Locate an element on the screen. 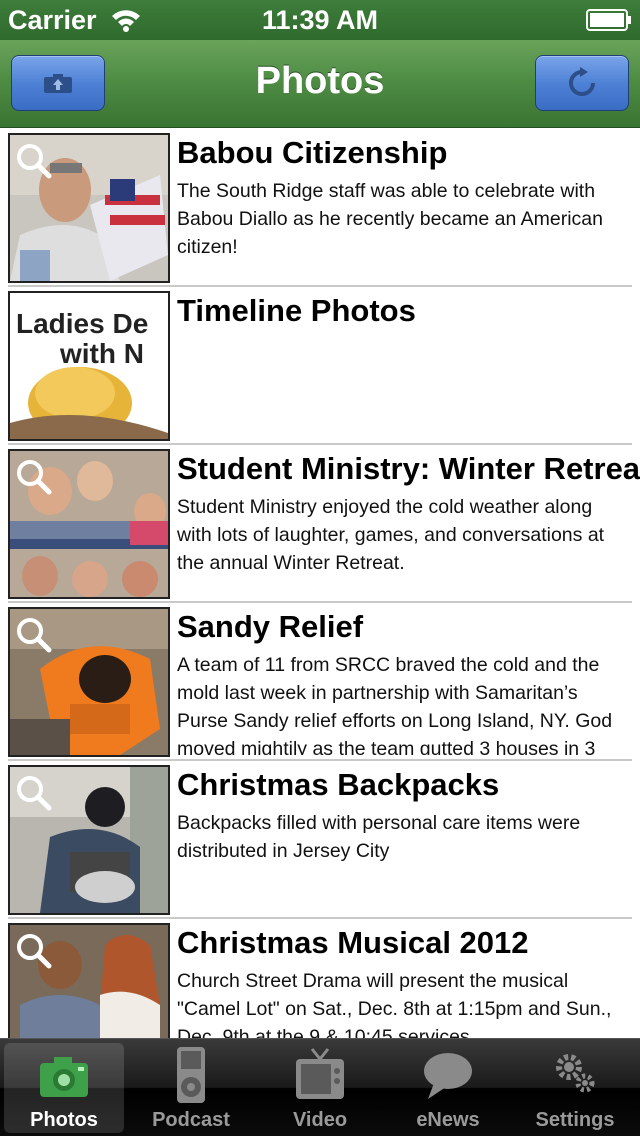 This screenshot has height=1136, width=640. battery-icon is located at coordinates (608, 20).